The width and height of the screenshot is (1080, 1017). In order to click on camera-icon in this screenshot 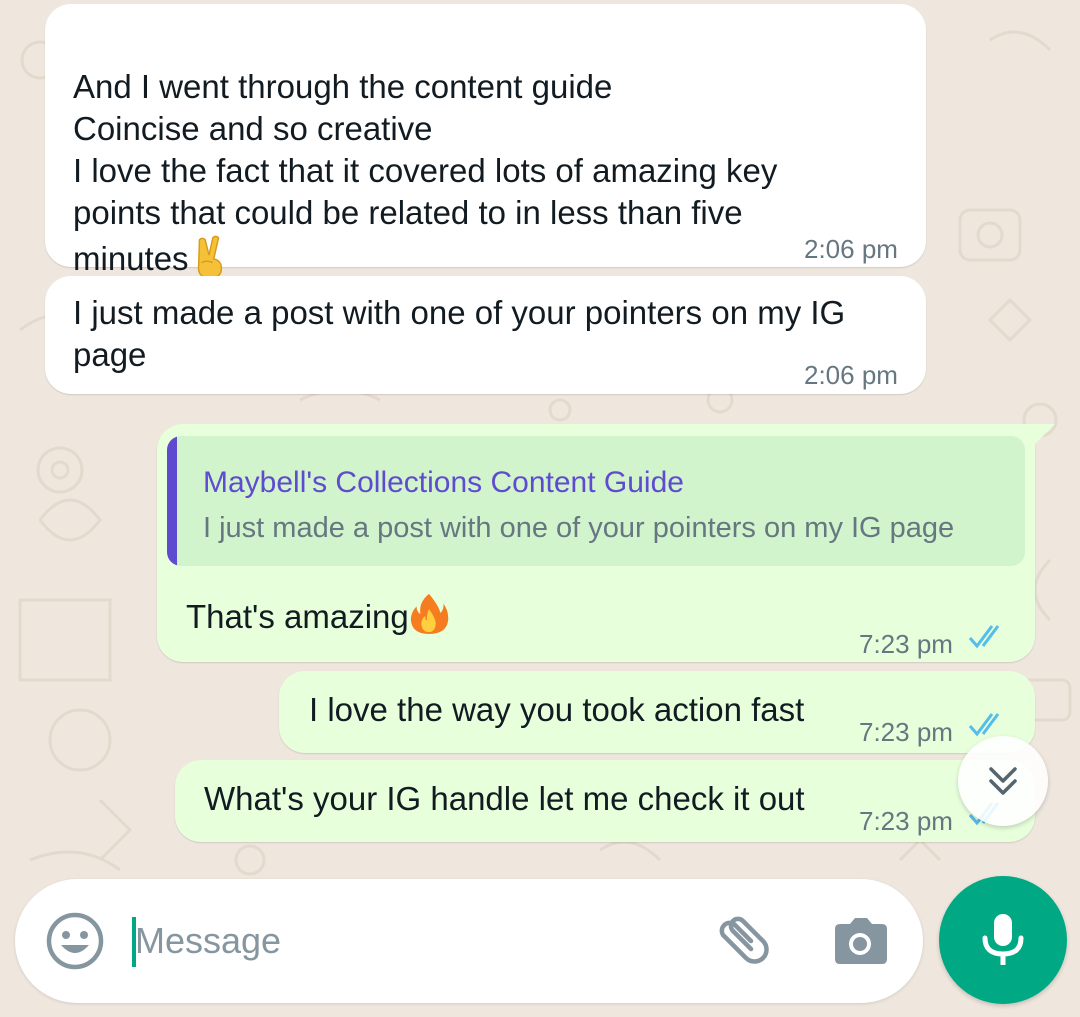, I will do `click(859, 941)`.